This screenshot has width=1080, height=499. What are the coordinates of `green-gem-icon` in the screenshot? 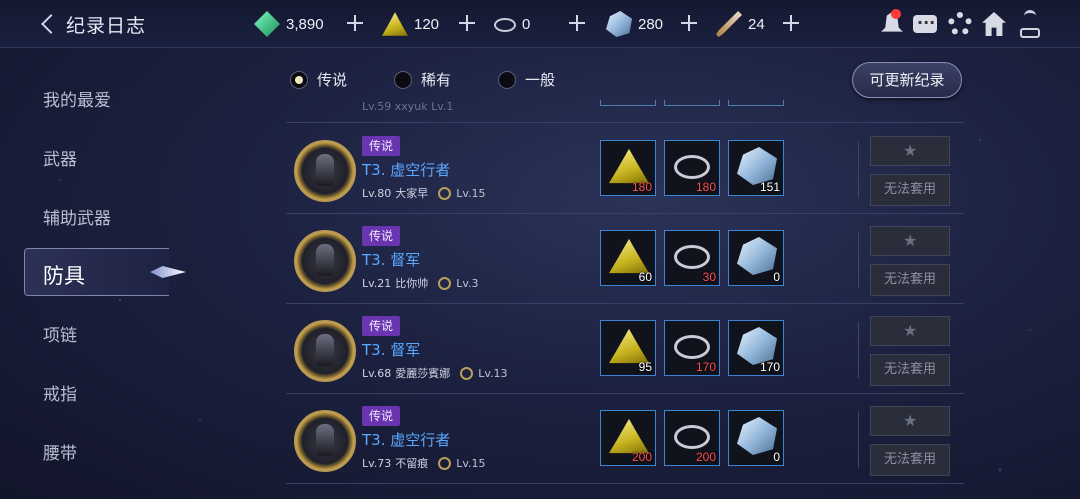 It's located at (267, 24).